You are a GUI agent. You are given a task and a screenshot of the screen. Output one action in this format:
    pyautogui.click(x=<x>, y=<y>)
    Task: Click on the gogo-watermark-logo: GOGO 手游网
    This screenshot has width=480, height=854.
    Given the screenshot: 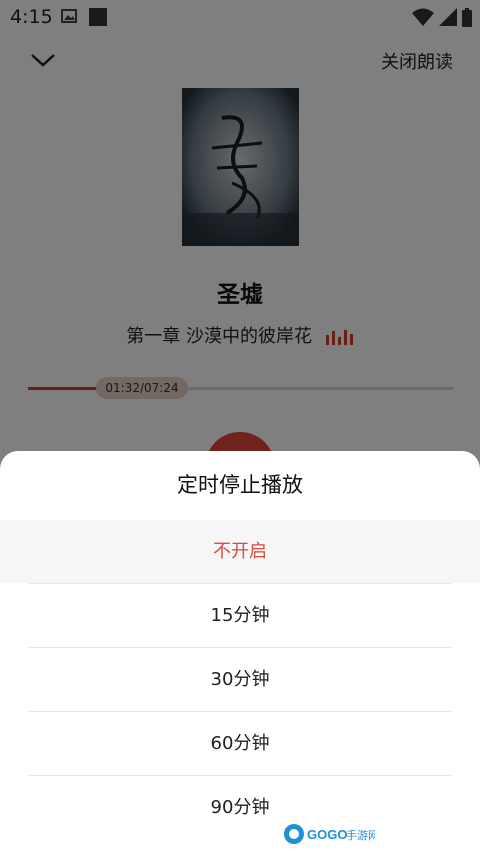 What is the action you would take?
    pyautogui.click(x=329, y=834)
    